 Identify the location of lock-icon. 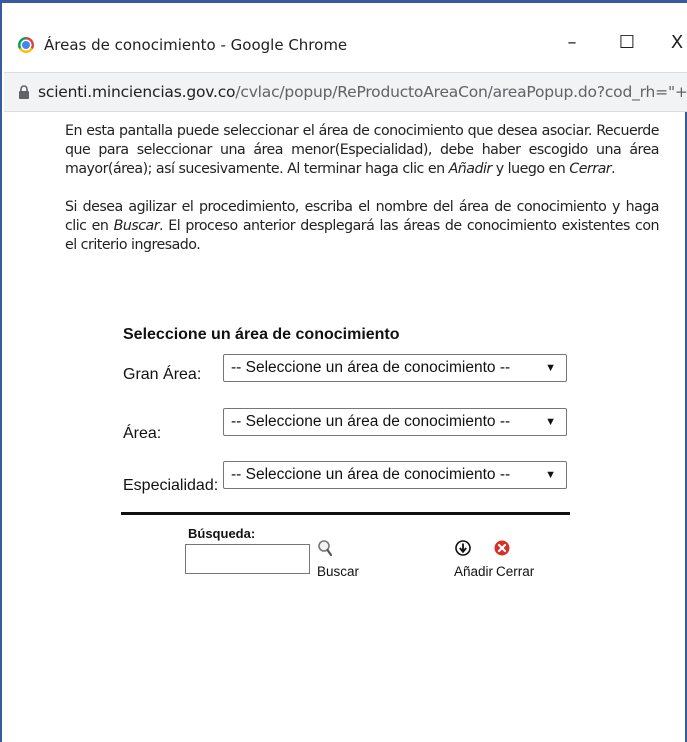
(24, 92).